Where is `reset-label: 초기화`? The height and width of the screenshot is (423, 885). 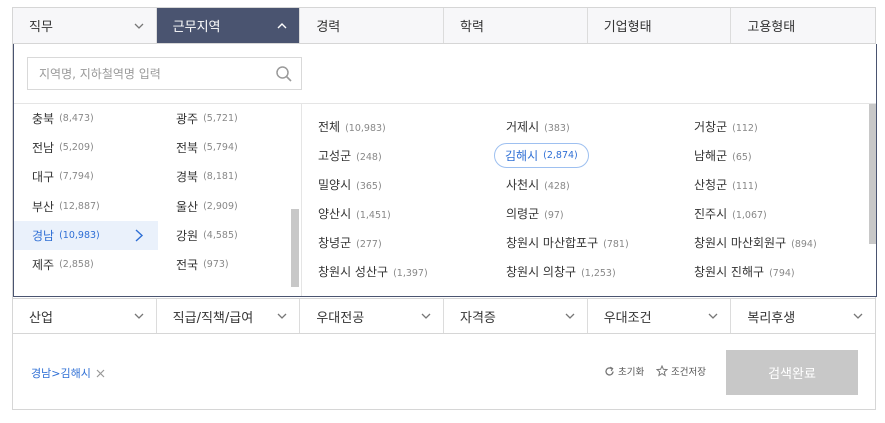 reset-label: 초기화 is located at coordinates (631, 372).